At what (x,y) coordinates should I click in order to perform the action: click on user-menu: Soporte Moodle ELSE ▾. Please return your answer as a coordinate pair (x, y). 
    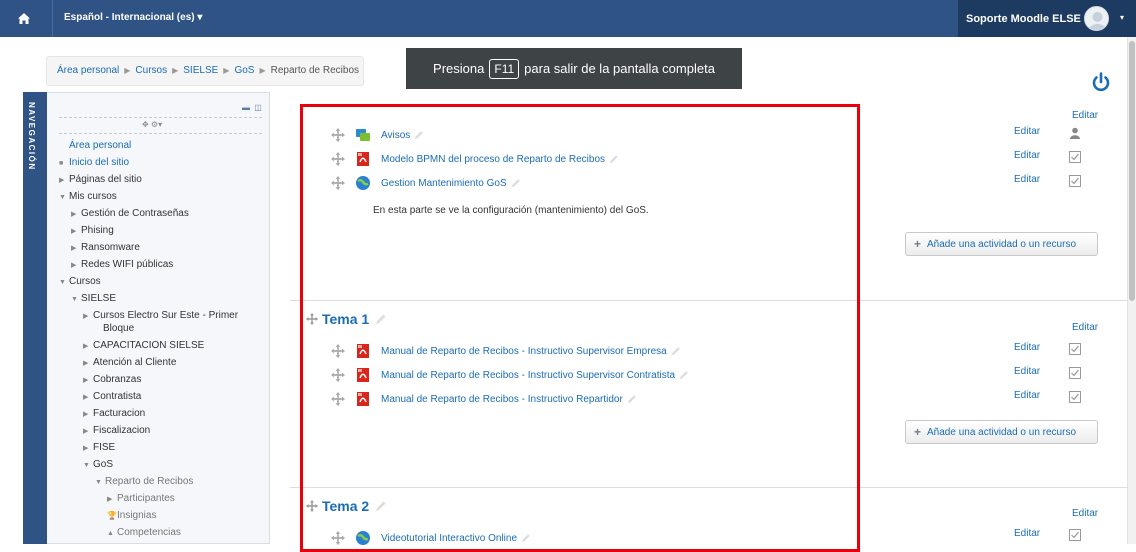
    Looking at the image, I should click on (1047, 18).